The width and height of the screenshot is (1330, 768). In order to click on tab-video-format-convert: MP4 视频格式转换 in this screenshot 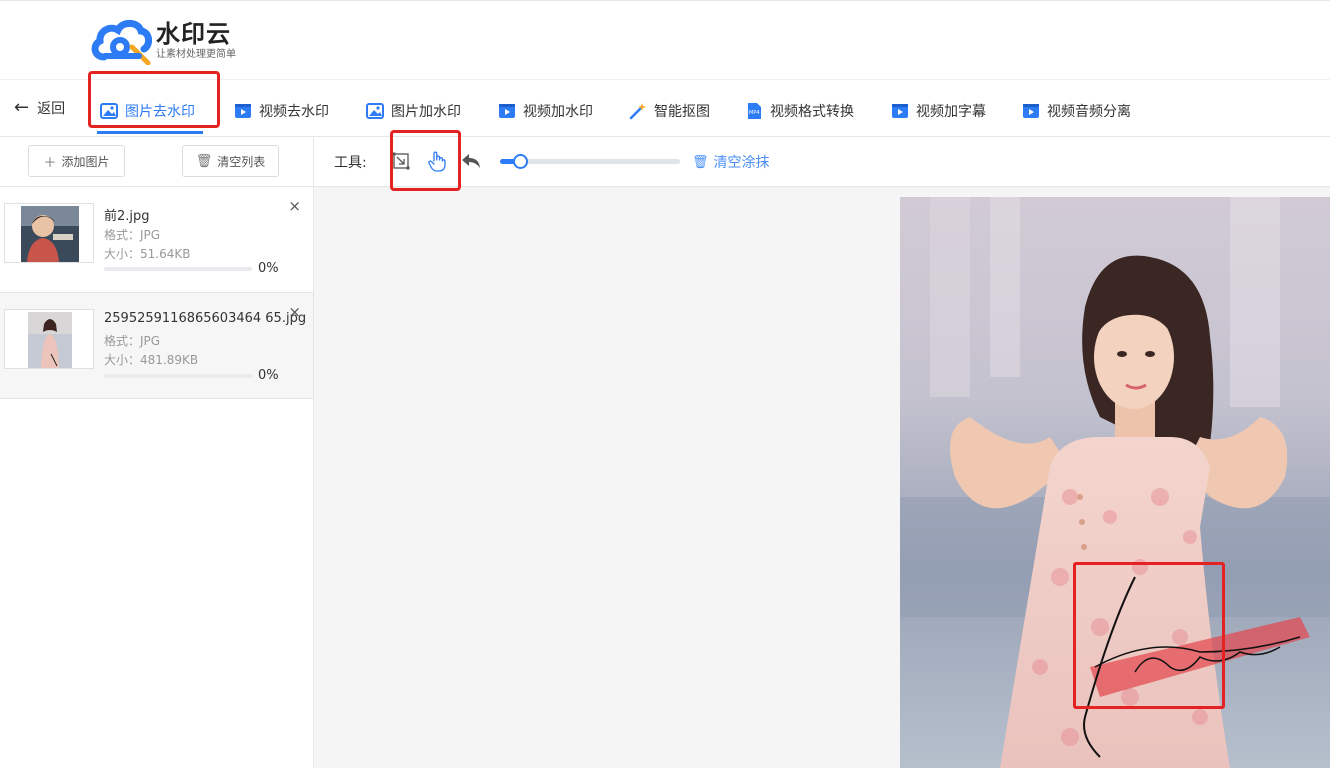, I will do `click(799, 111)`.